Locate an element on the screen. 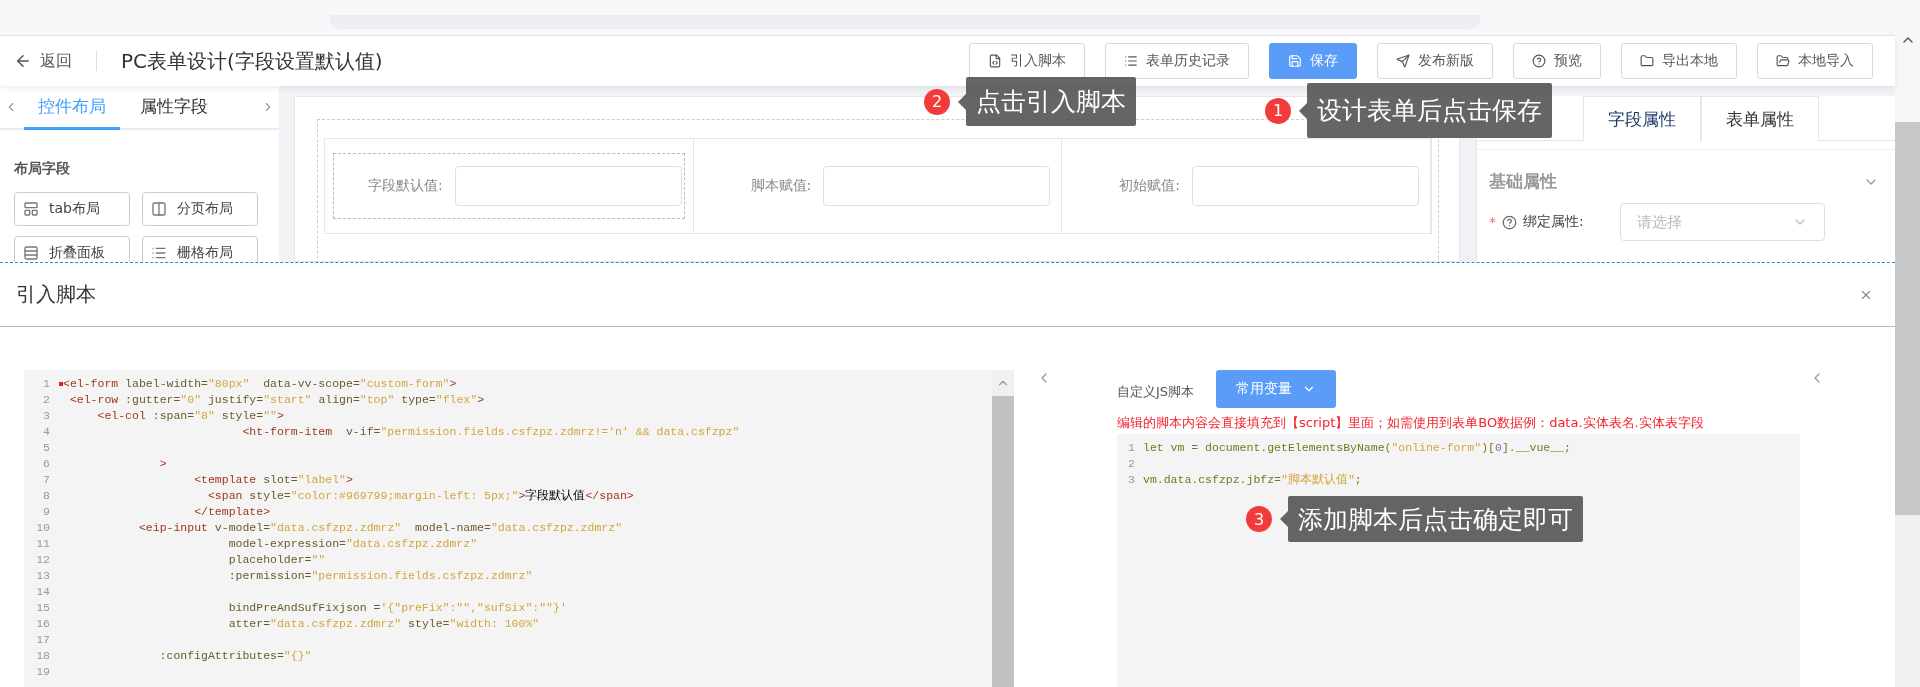 Image resolution: width=1920 pixels, height=687 pixels. line-number: 19 is located at coordinates (43, 672).